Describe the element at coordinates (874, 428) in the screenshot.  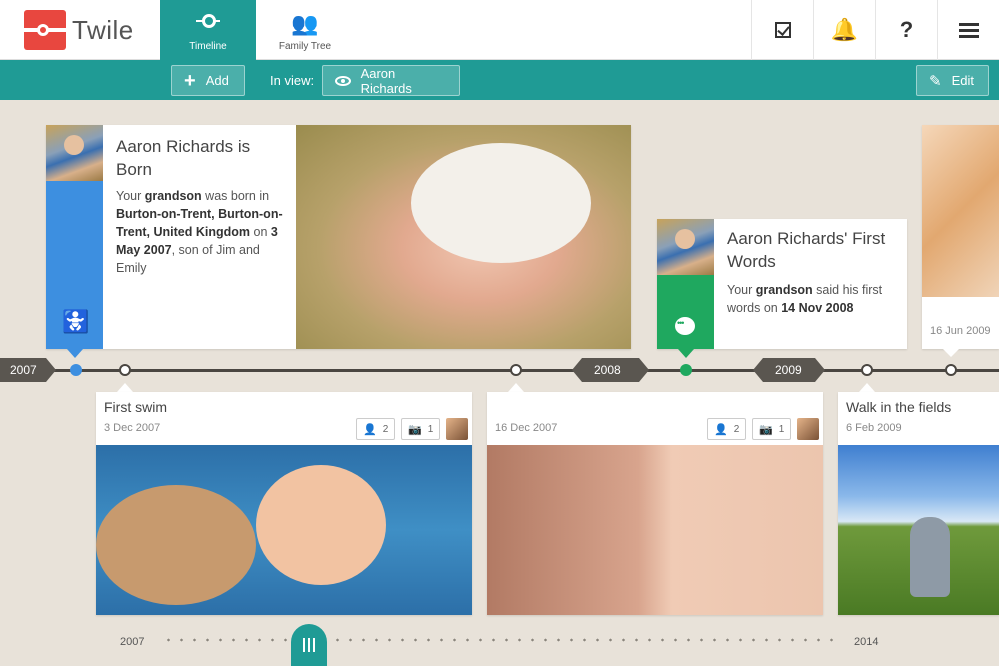
I see `memory-date: 6 Feb 2009` at that location.